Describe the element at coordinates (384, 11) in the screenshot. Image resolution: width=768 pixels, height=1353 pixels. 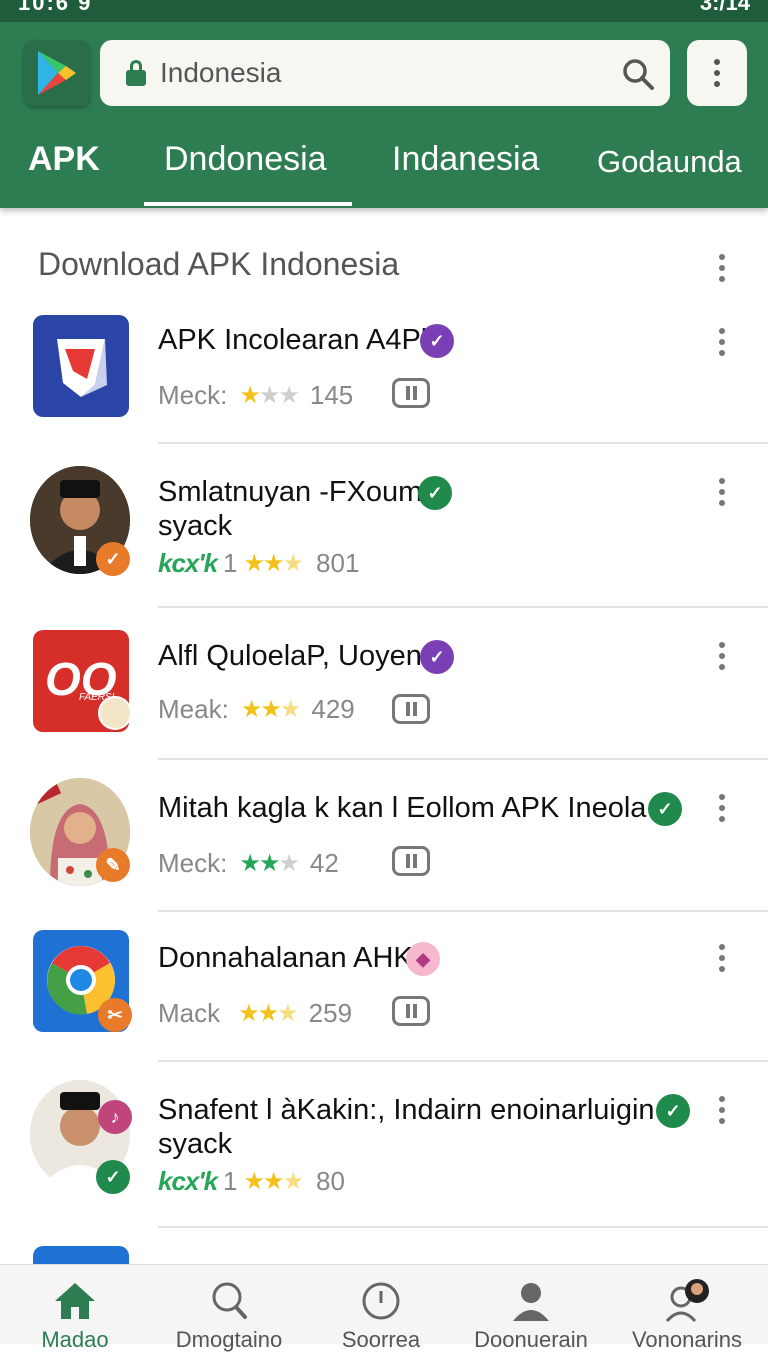
I see `status-bar: 10:6 9 3:/14` at that location.